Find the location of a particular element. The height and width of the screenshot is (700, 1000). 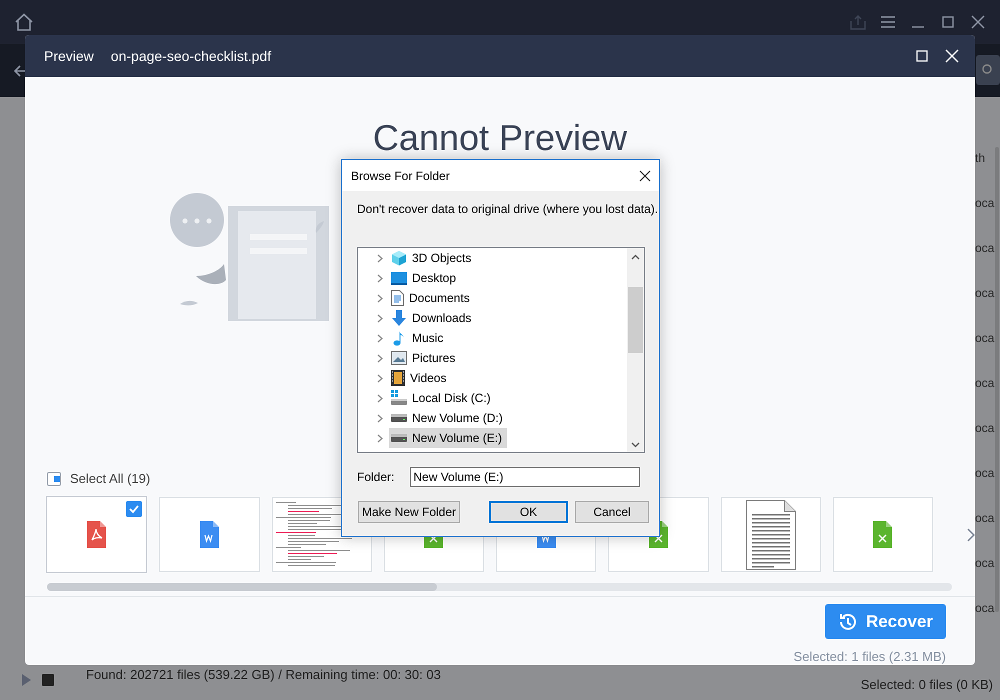

select-all-label: Select All (19) is located at coordinates (110, 478).